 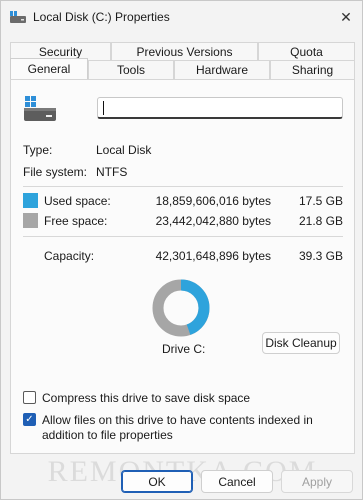 What do you see at coordinates (76, 221) in the screenshot?
I see `free-space-label: Free space:` at bounding box center [76, 221].